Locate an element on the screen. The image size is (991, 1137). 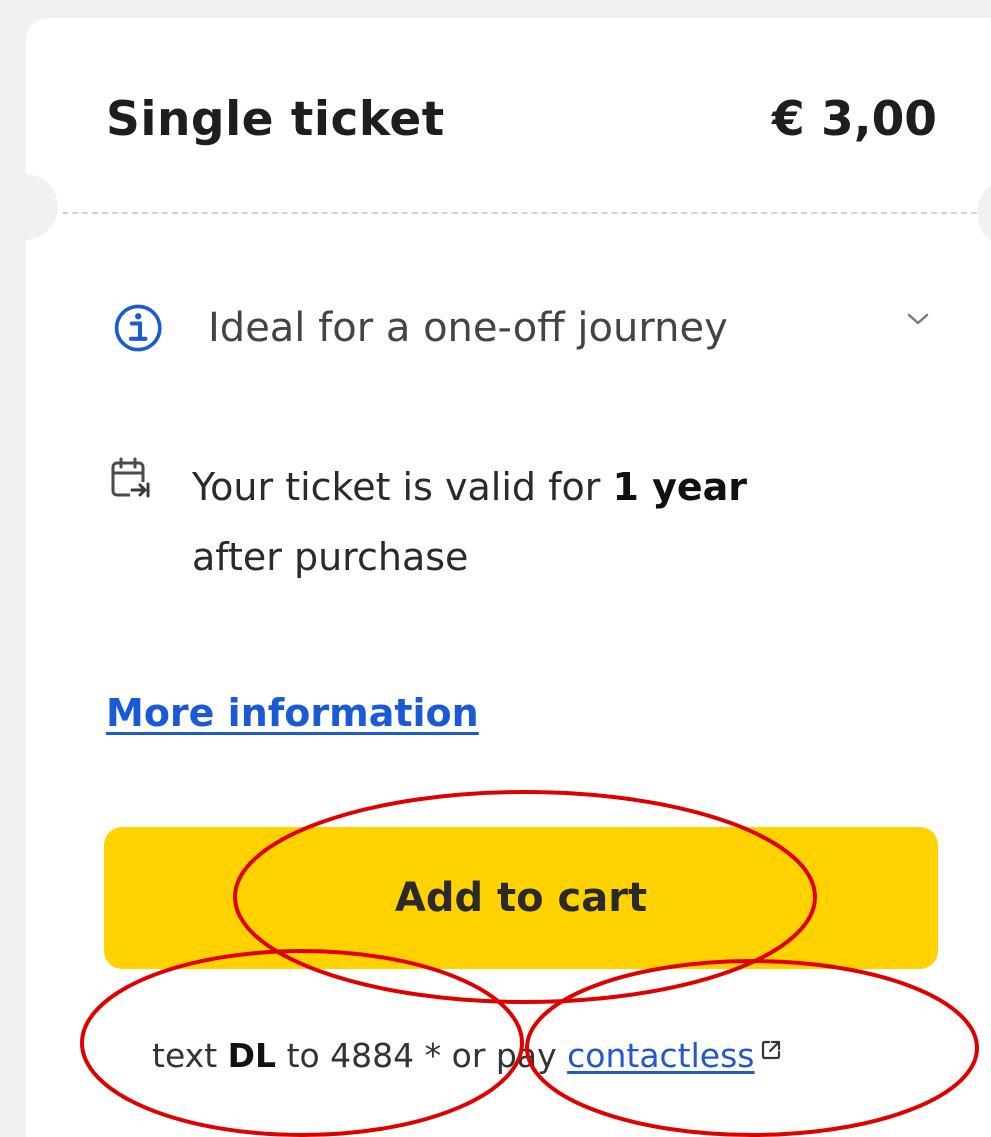
external-link-icon is located at coordinates (771, 1050).